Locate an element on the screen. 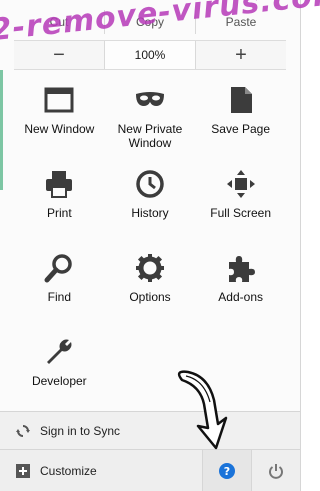  quit-button is located at coordinates (275, 470).